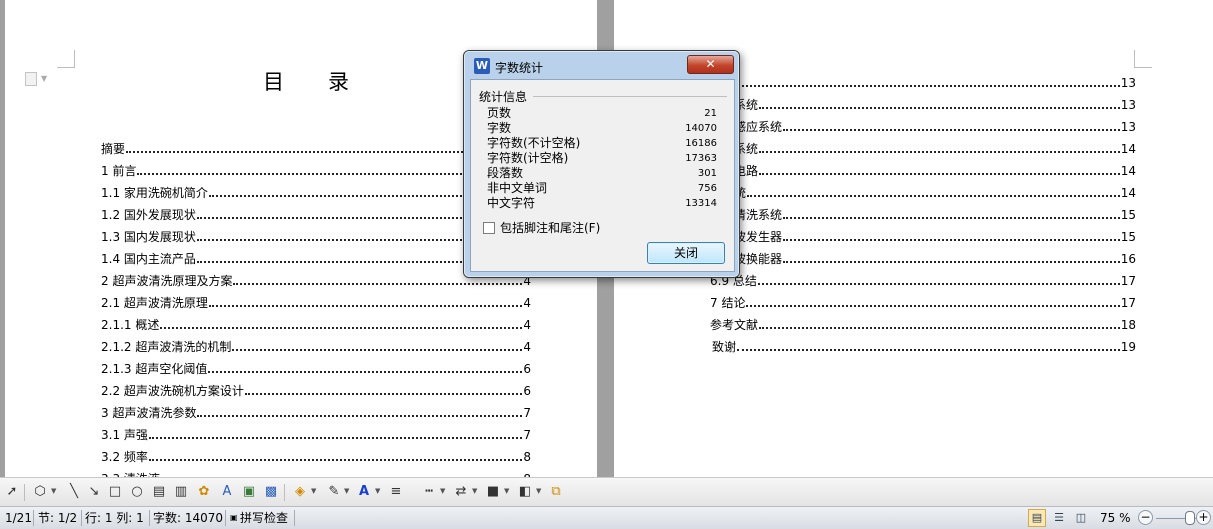  Describe the element at coordinates (923, 127) in the screenshot. I see `toc-entry: 水位感应系统 13` at that location.